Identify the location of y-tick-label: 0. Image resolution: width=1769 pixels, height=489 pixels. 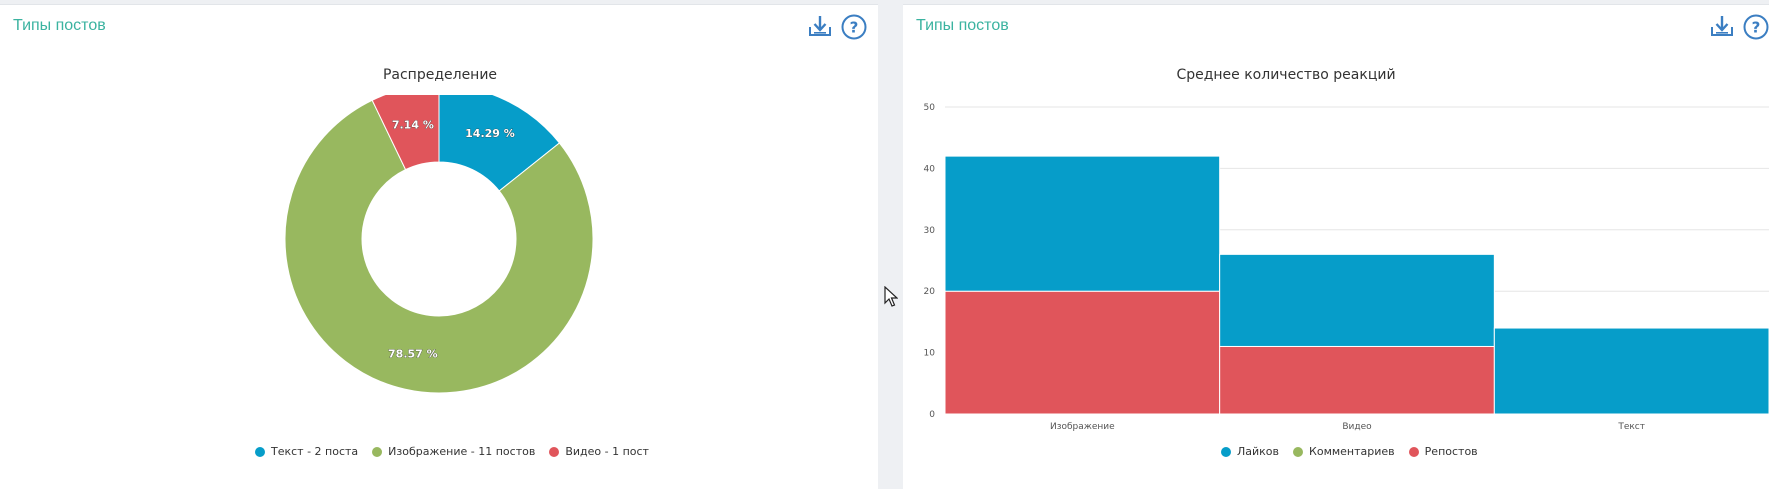
(932, 415).